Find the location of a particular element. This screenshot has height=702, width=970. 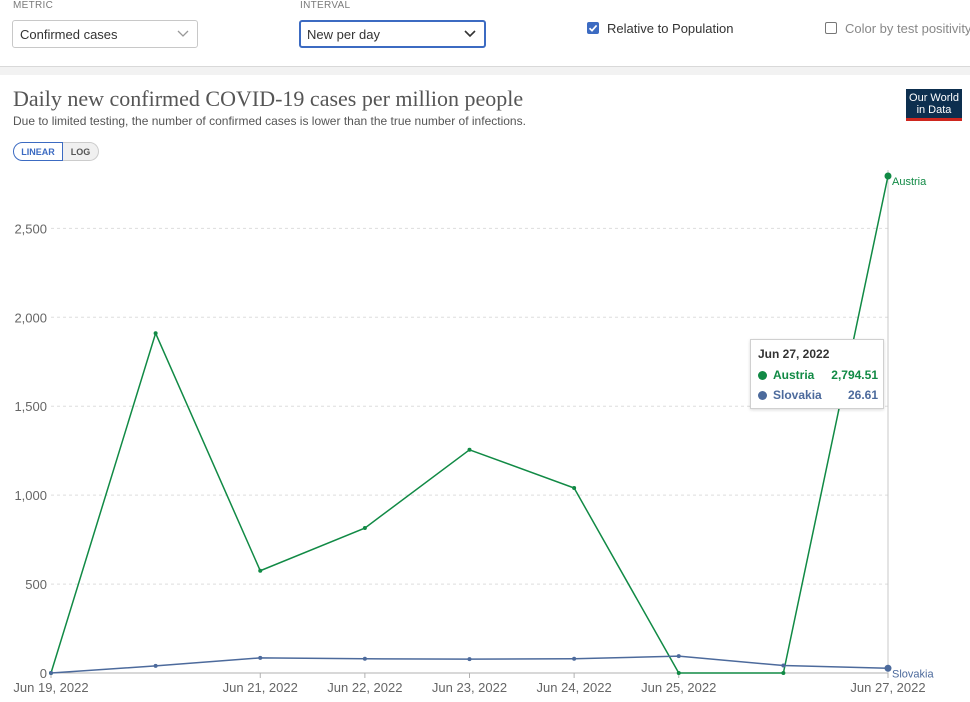

x-tick-label: Jun 25, 2022 is located at coordinates (678, 687).